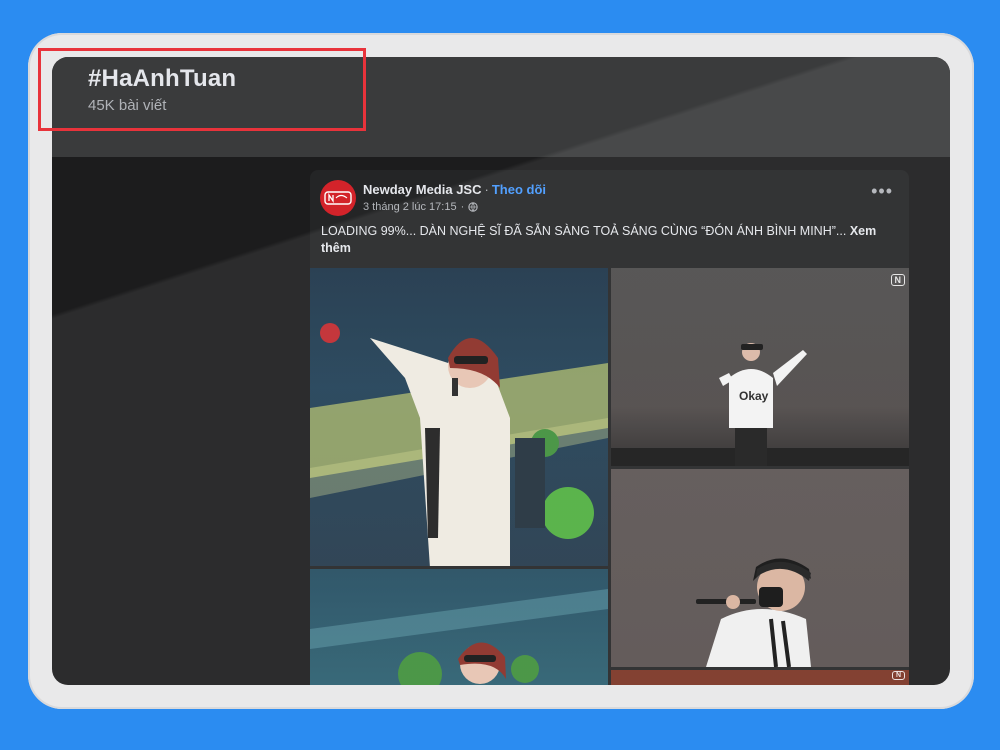  What do you see at coordinates (897, 280) in the screenshot?
I see `newday-watermark-icon: N` at bounding box center [897, 280].